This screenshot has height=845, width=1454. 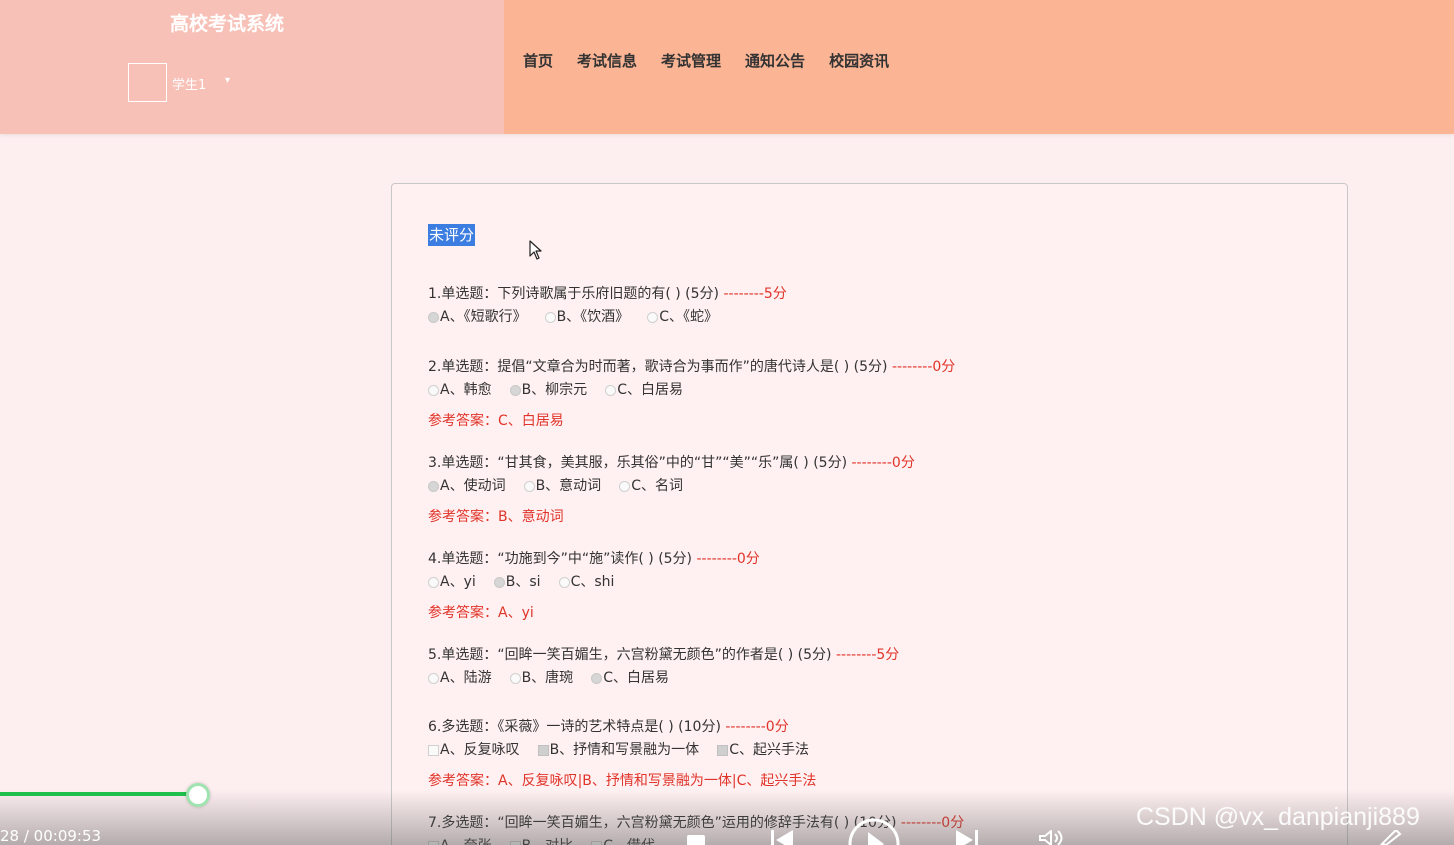 I want to click on avatar, so click(x=147, y=82).